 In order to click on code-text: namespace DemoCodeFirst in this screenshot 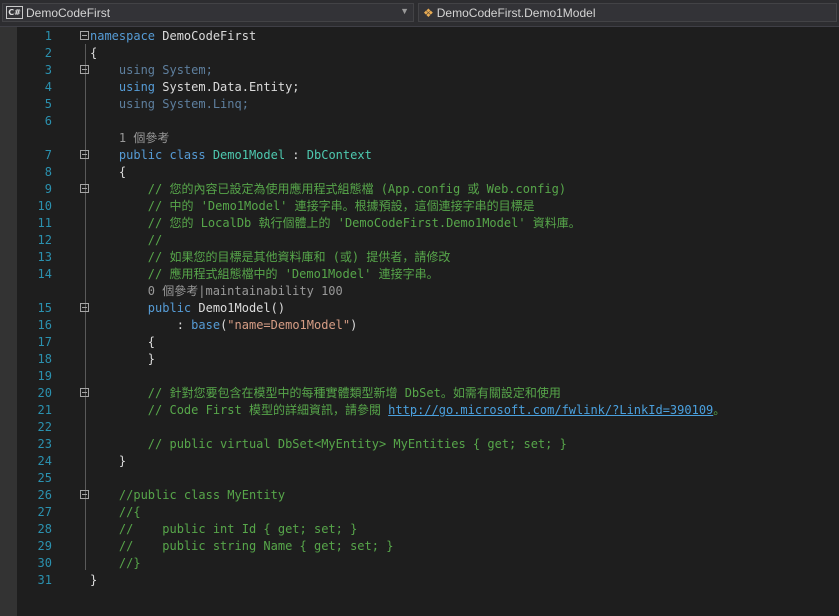, I will do `click(173, 36)`.